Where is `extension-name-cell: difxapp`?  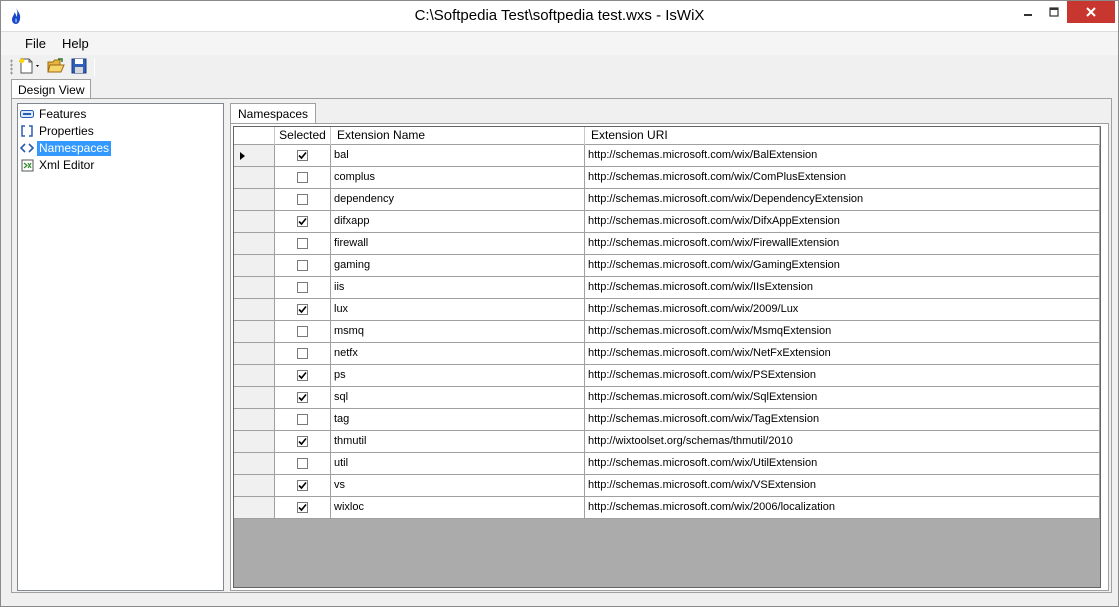 extension-name-cell: difxapp is located at coordinates (458, 221).